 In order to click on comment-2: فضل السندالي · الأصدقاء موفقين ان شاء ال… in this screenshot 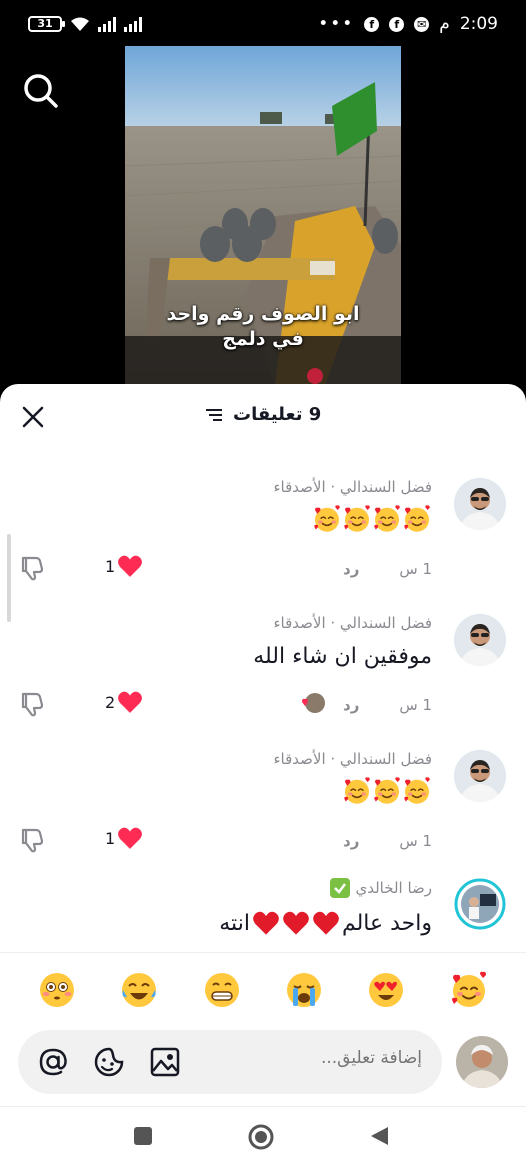, I will do `click(263, 678)`.